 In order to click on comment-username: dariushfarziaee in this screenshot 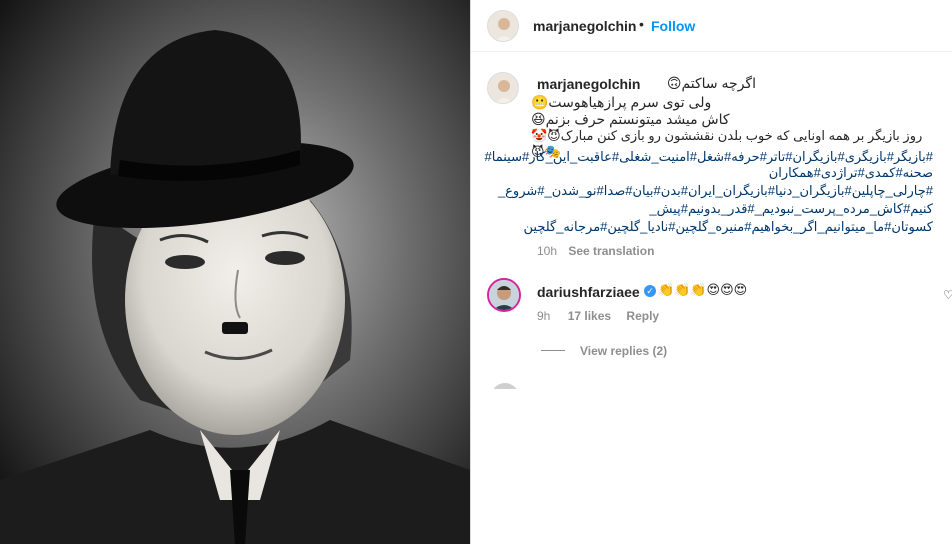, I will do `click(588, 292)`.